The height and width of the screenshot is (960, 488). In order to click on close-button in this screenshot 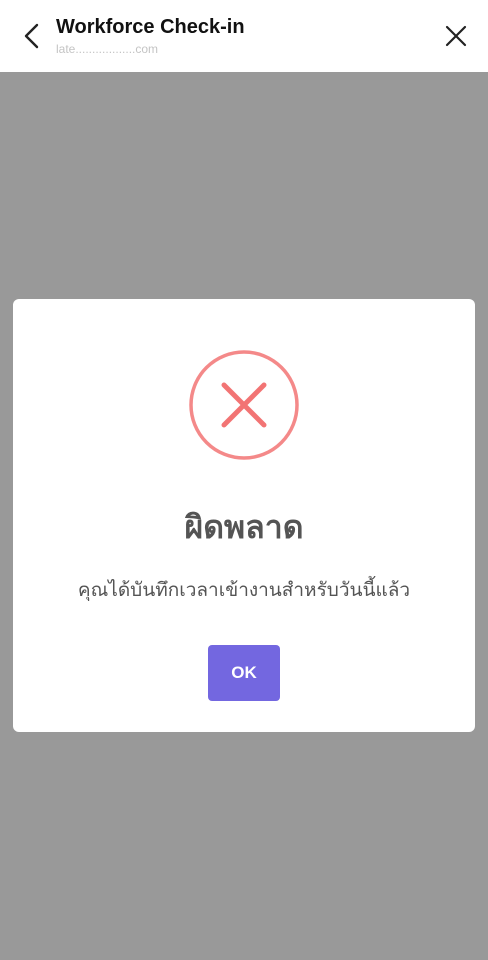, I will do `click(456, 36)`.